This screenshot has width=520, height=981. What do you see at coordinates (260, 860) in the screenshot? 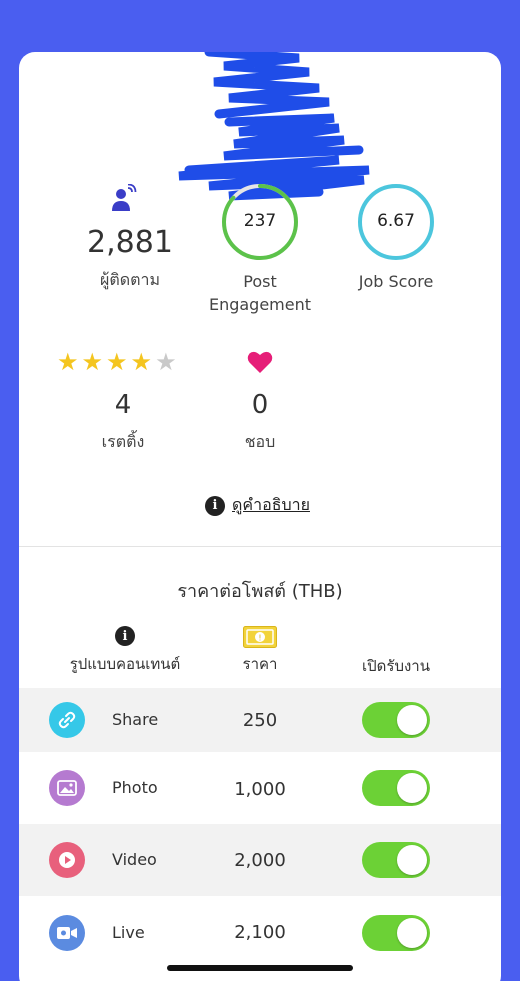
I see `row-price: 2,000` at bounding box center [260, 860].